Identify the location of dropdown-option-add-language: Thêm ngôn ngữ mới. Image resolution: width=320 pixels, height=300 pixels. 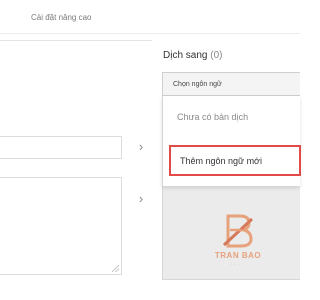
(235, 160).